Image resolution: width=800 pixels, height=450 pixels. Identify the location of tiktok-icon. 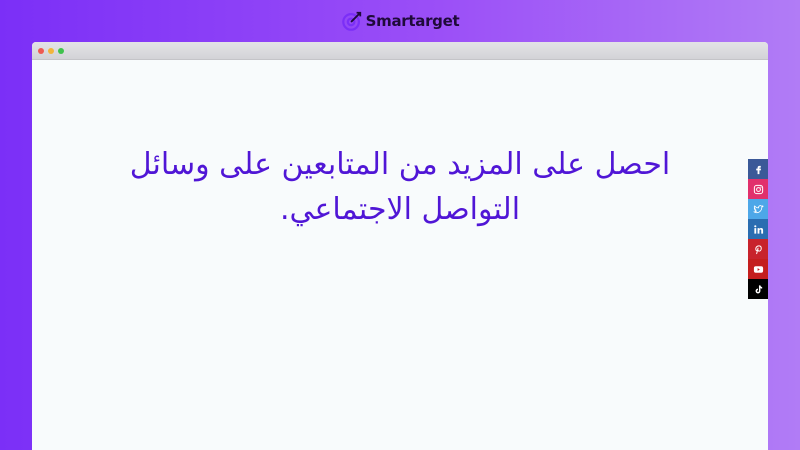
(758, 288).